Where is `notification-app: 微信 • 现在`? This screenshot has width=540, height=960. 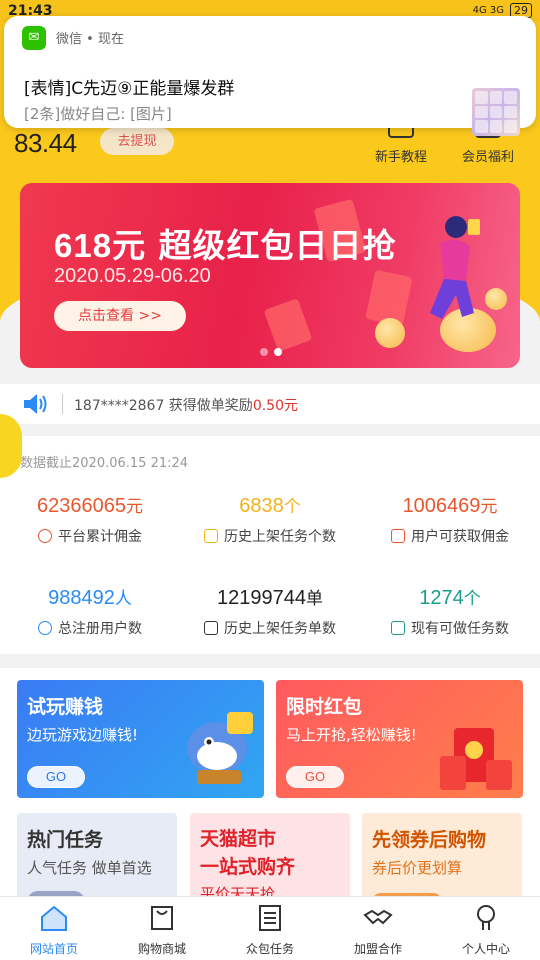 notification-app: 微信 • 现在 is located at coordinates (90, 39).